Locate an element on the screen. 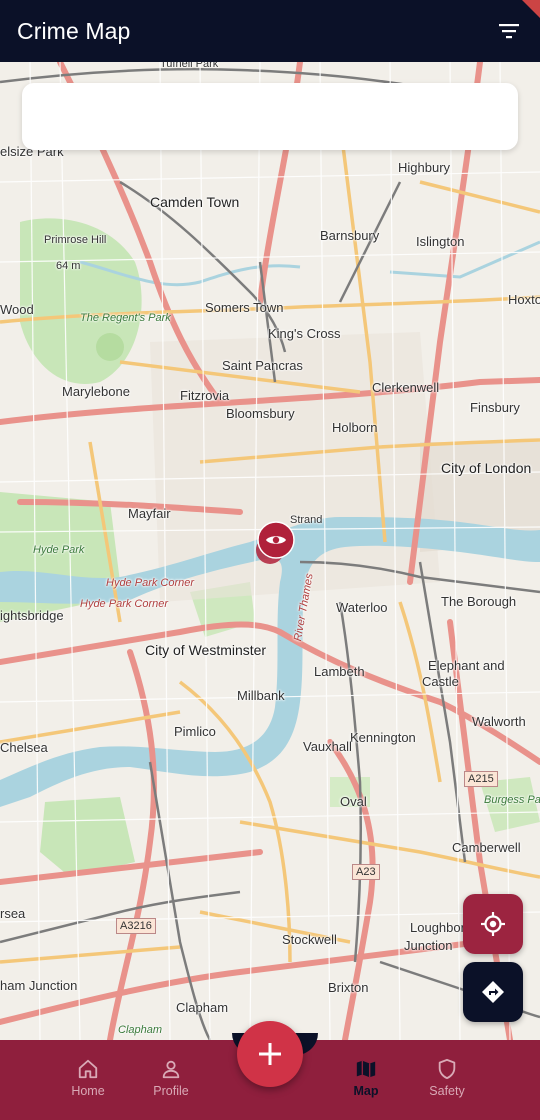 The height and width of the screenshot is (1120, 540). map-label-primrose-hill: Primrose Hill is located at coordinates (75, 240).